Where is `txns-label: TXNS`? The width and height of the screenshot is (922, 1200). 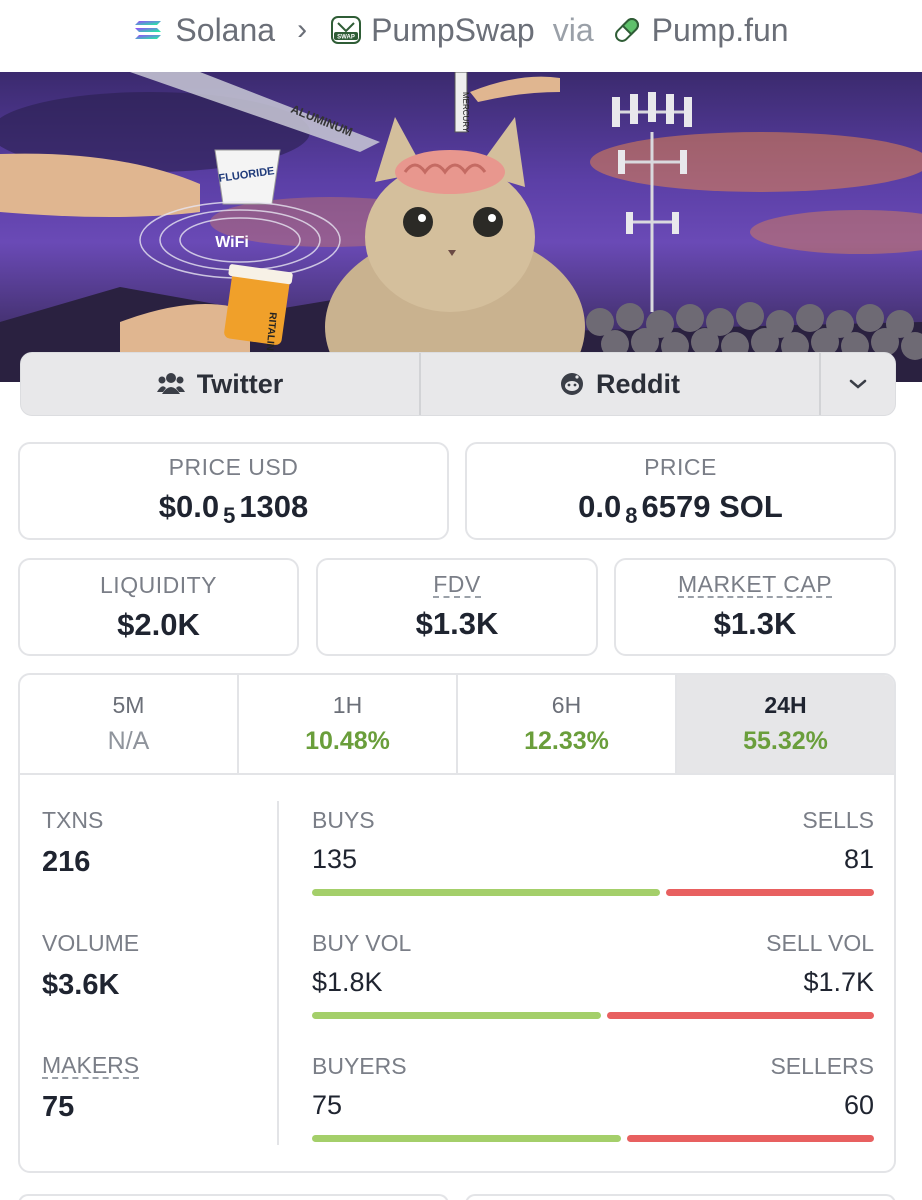
txns-label: TXNS is located at coordinates (73, 820).